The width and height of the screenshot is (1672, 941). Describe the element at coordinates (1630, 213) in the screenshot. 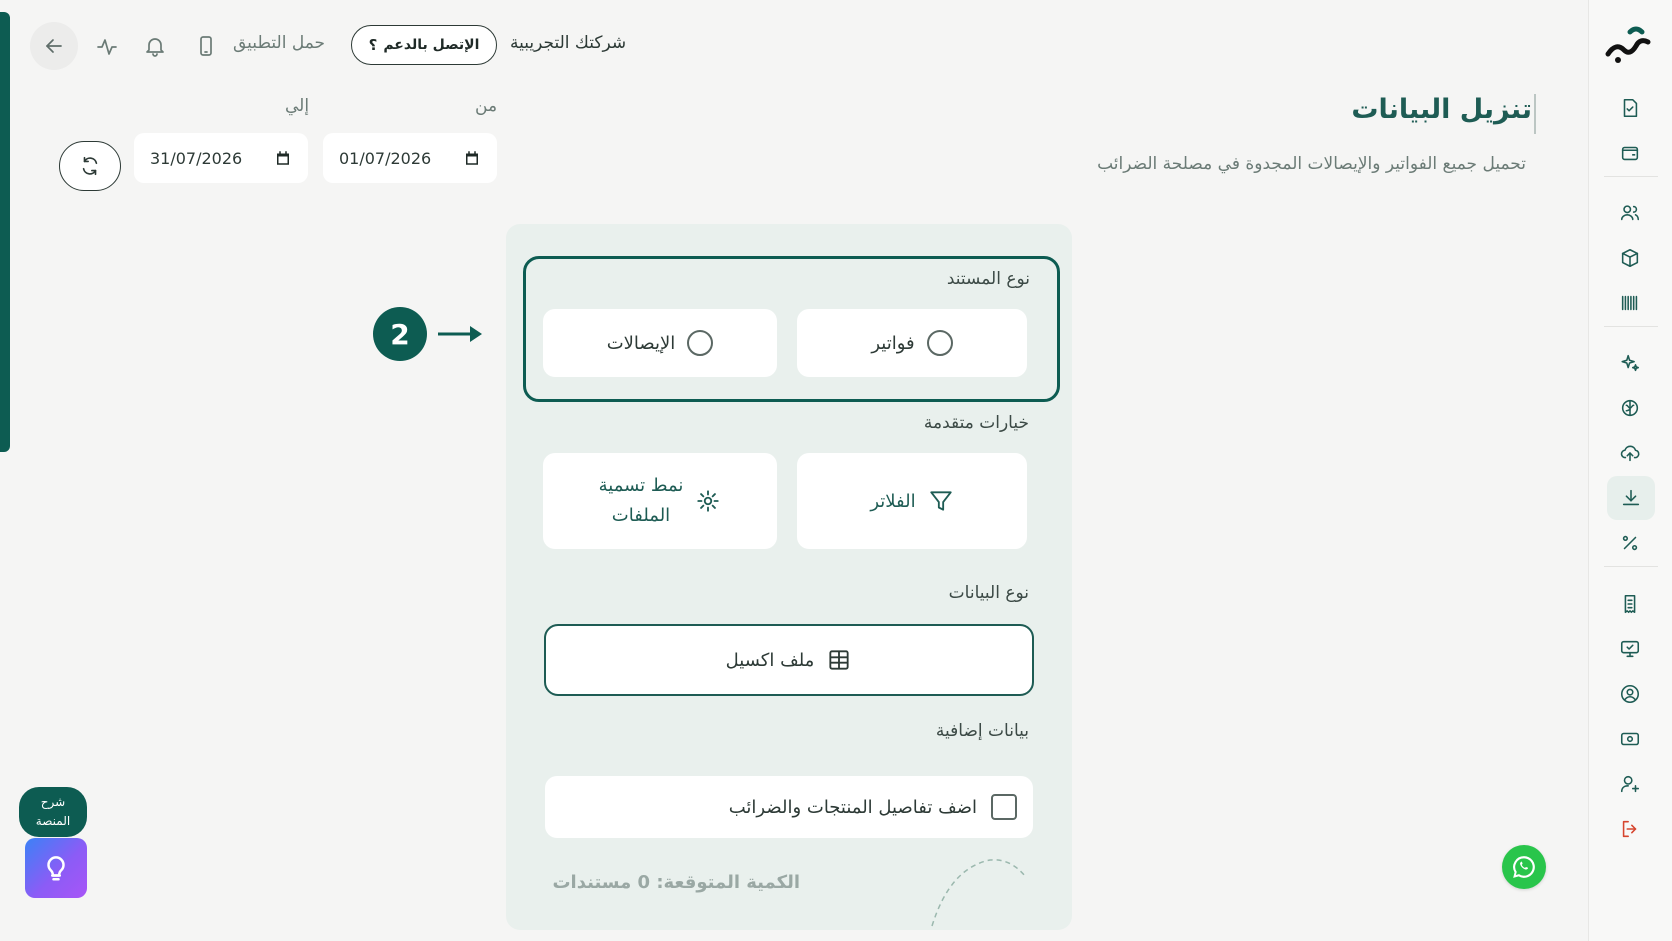

I see `users-icon` at that location.